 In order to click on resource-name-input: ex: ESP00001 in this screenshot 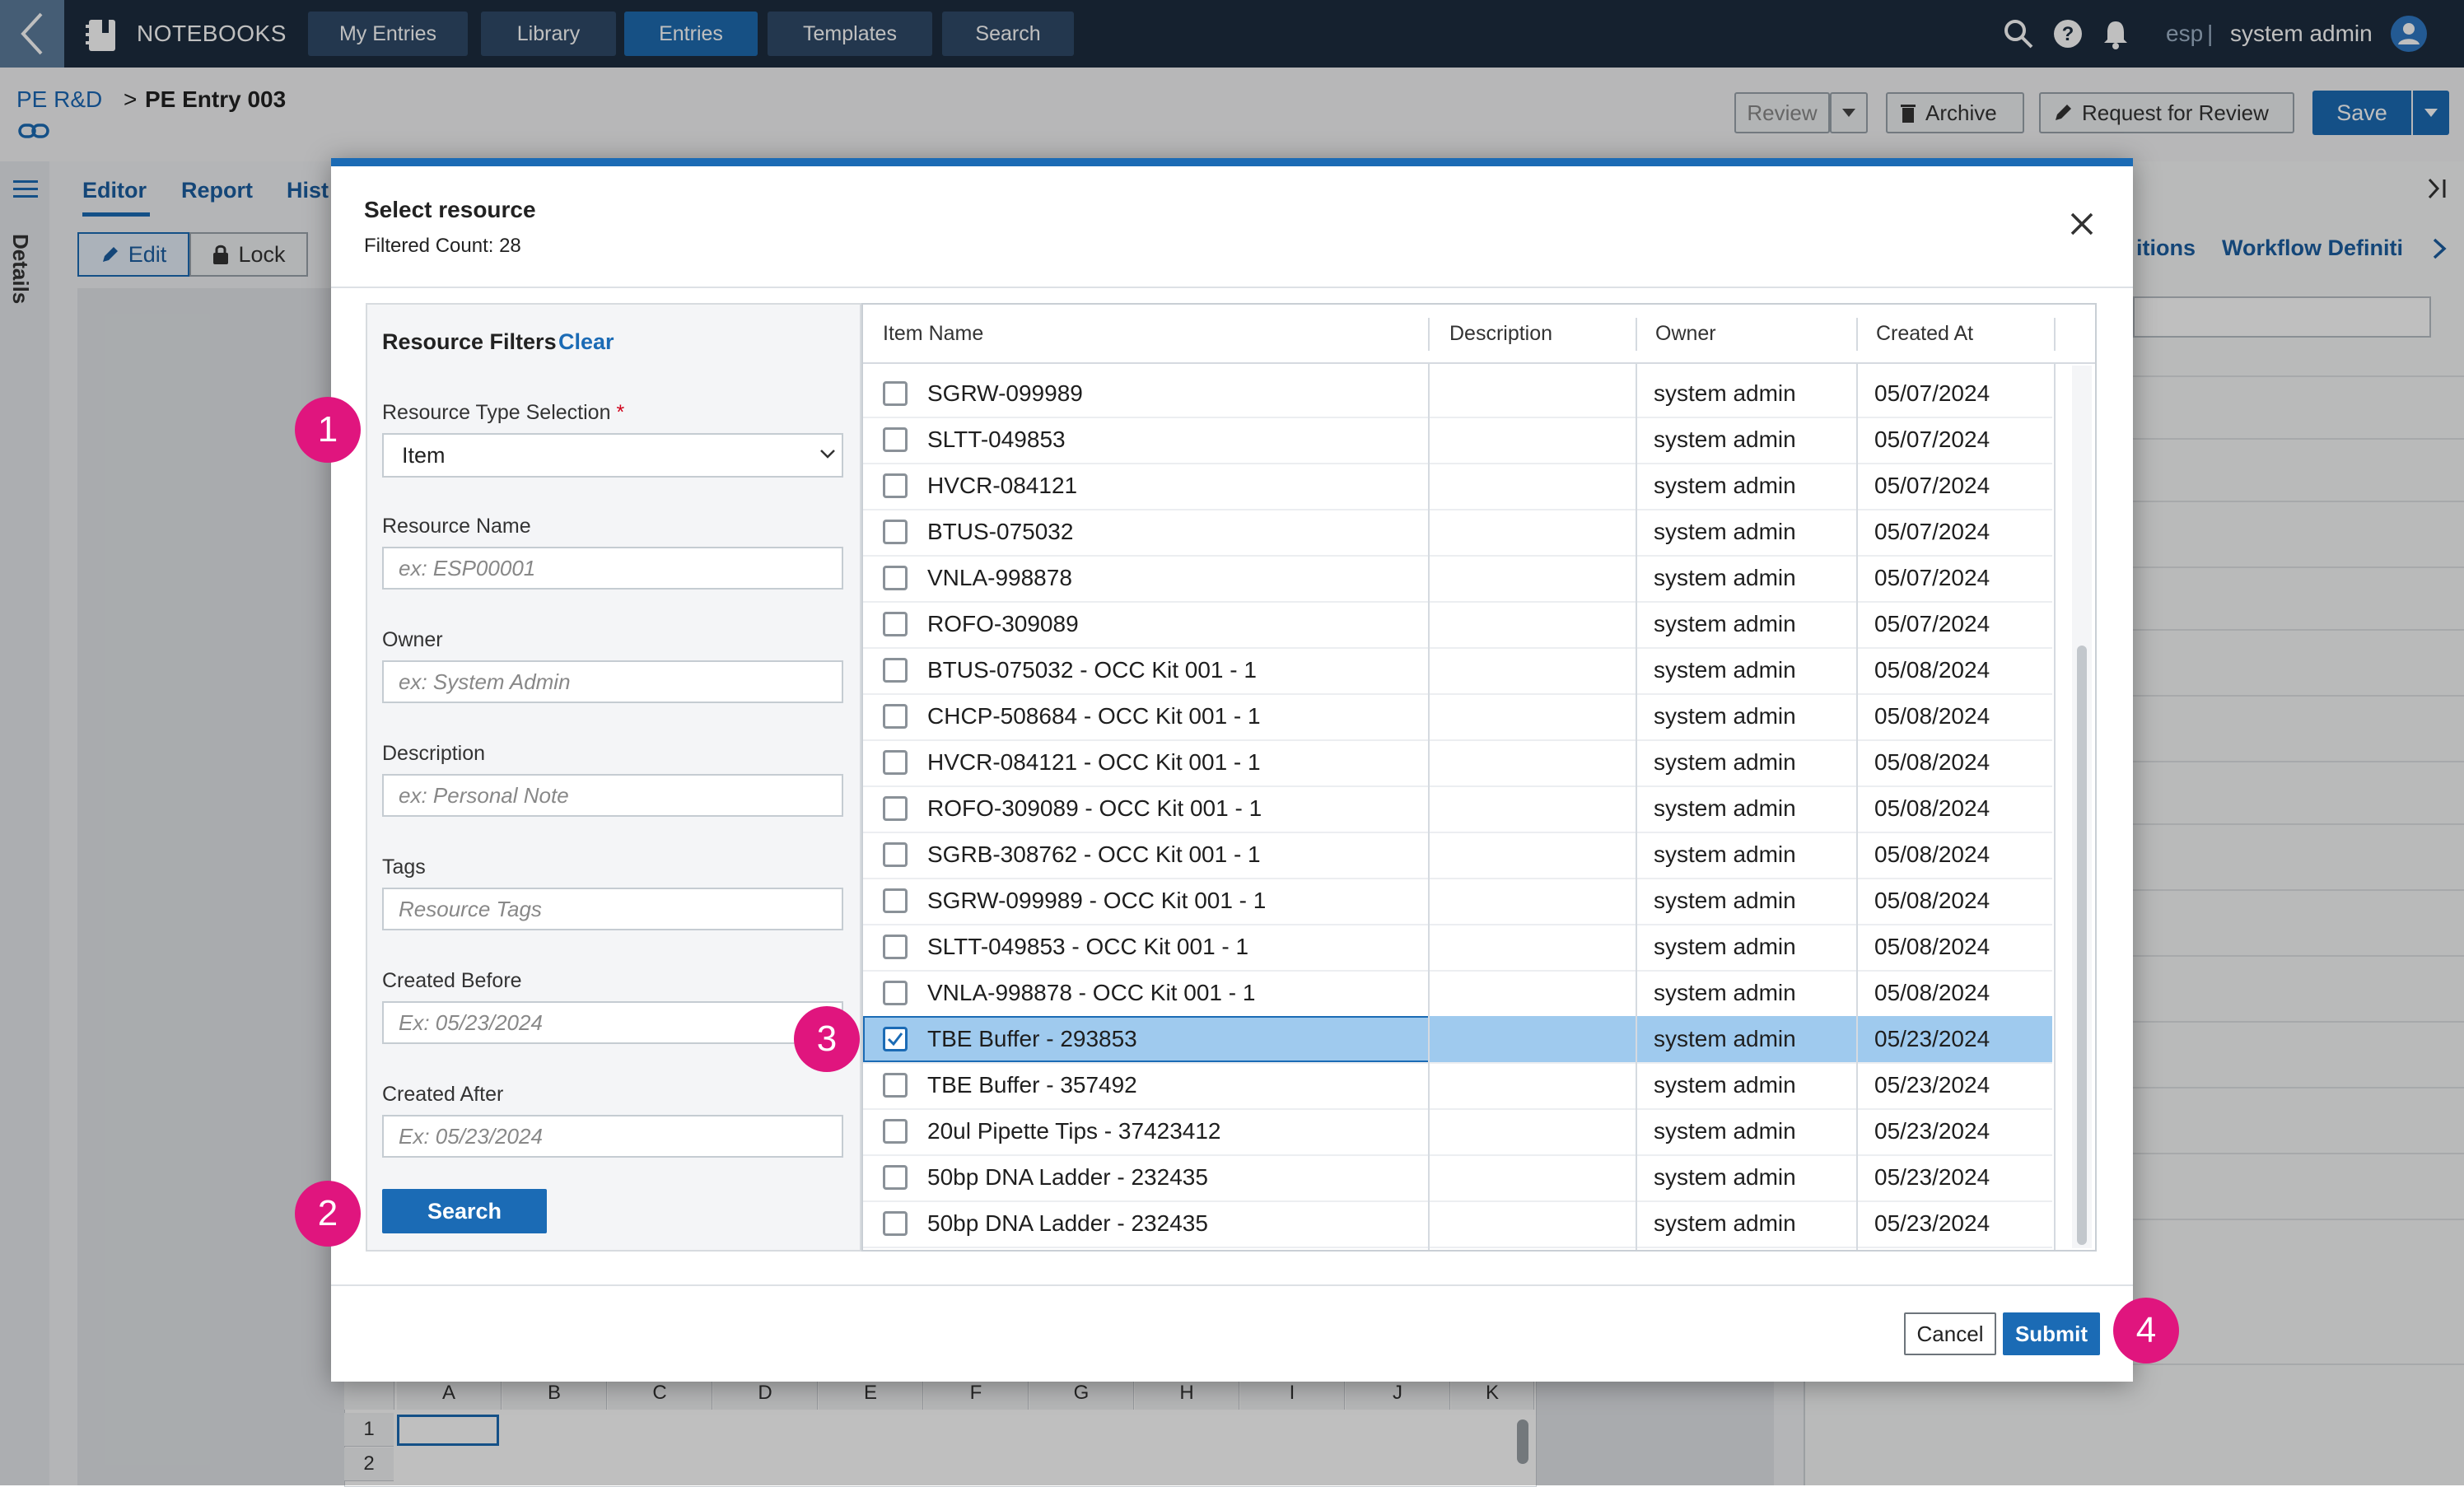, I will do `click(612, 568)`.